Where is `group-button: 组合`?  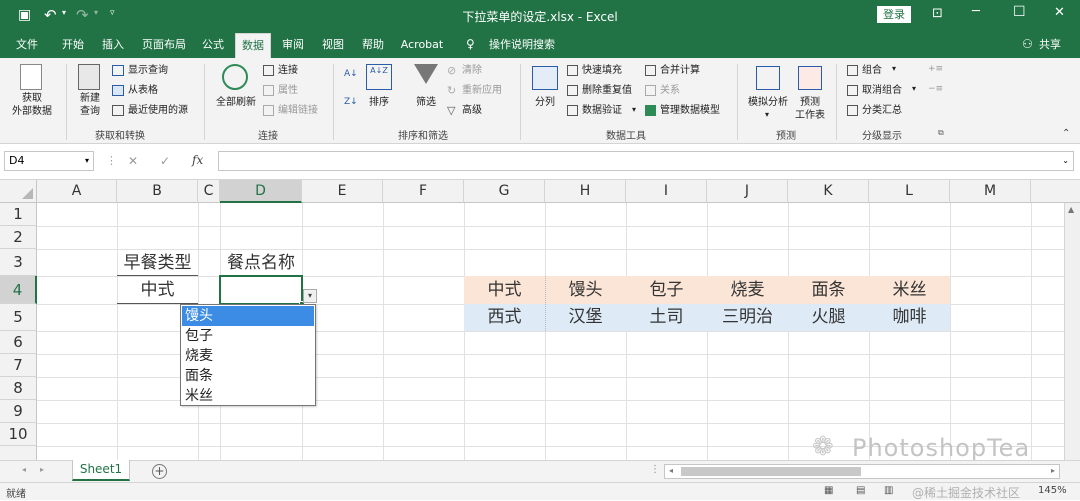 group-button: 组合 is located at coordinates (872, 70).